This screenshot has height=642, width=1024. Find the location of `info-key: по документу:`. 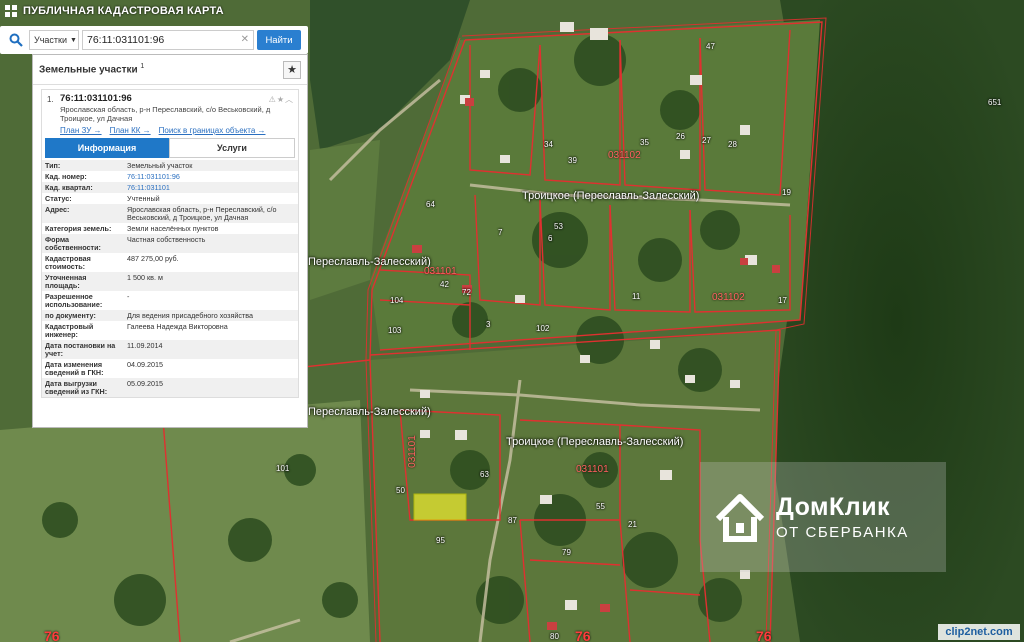

info-key: по документу: is located at coordinates (83, 315).